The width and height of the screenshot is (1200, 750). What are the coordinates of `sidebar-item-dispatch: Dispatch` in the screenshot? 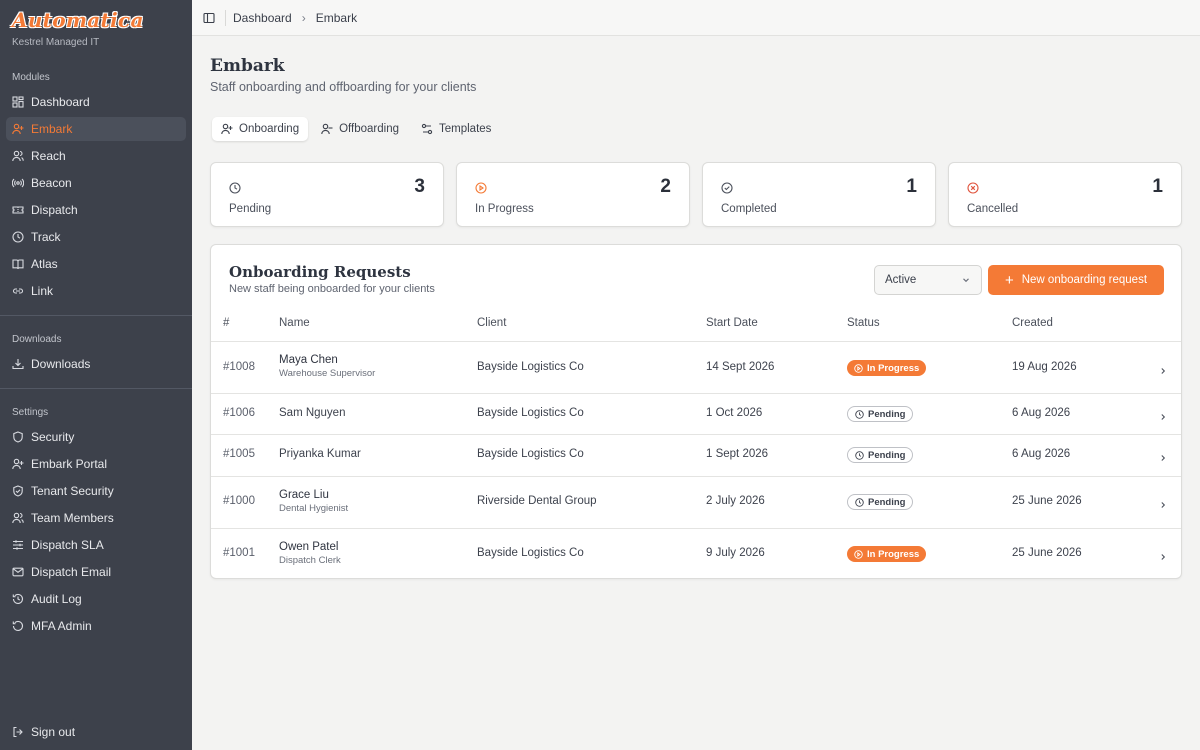 It's located at (96, 210).